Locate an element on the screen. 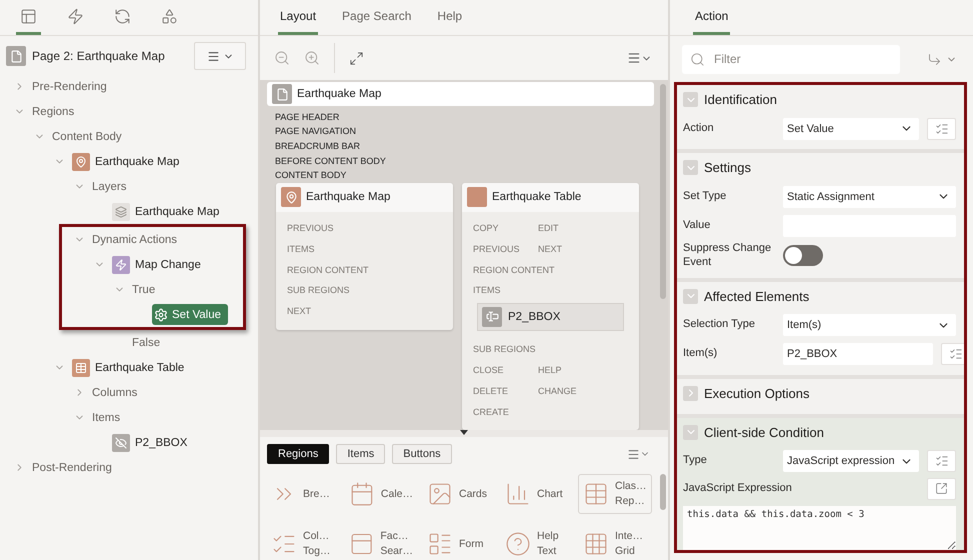  slot-label: CREATE is located at coordinates (491, 411).